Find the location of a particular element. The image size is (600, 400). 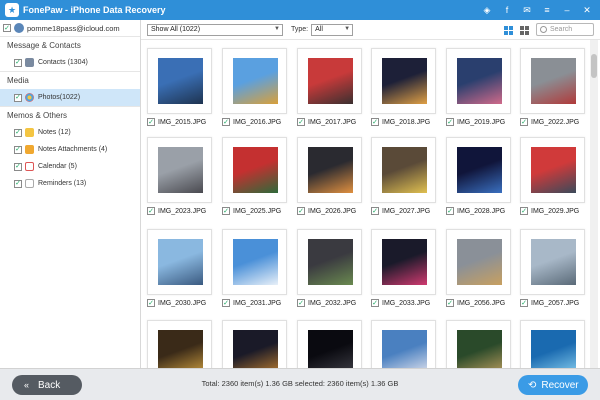

sidebar-item: ✓ Photos(1022) is located at coordinates (70, 97).